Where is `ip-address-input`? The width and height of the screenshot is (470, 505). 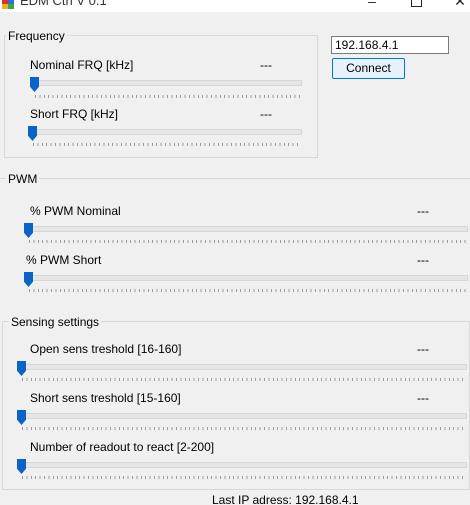
ip-address-input is located at coordinates (390, 45).